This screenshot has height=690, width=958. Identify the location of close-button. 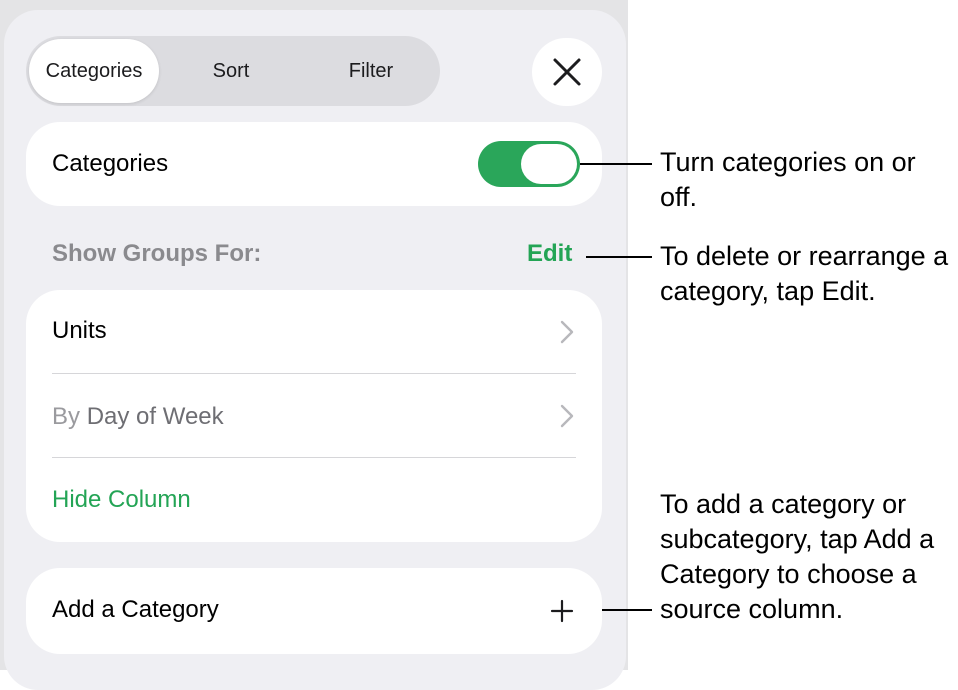
(567, 72).